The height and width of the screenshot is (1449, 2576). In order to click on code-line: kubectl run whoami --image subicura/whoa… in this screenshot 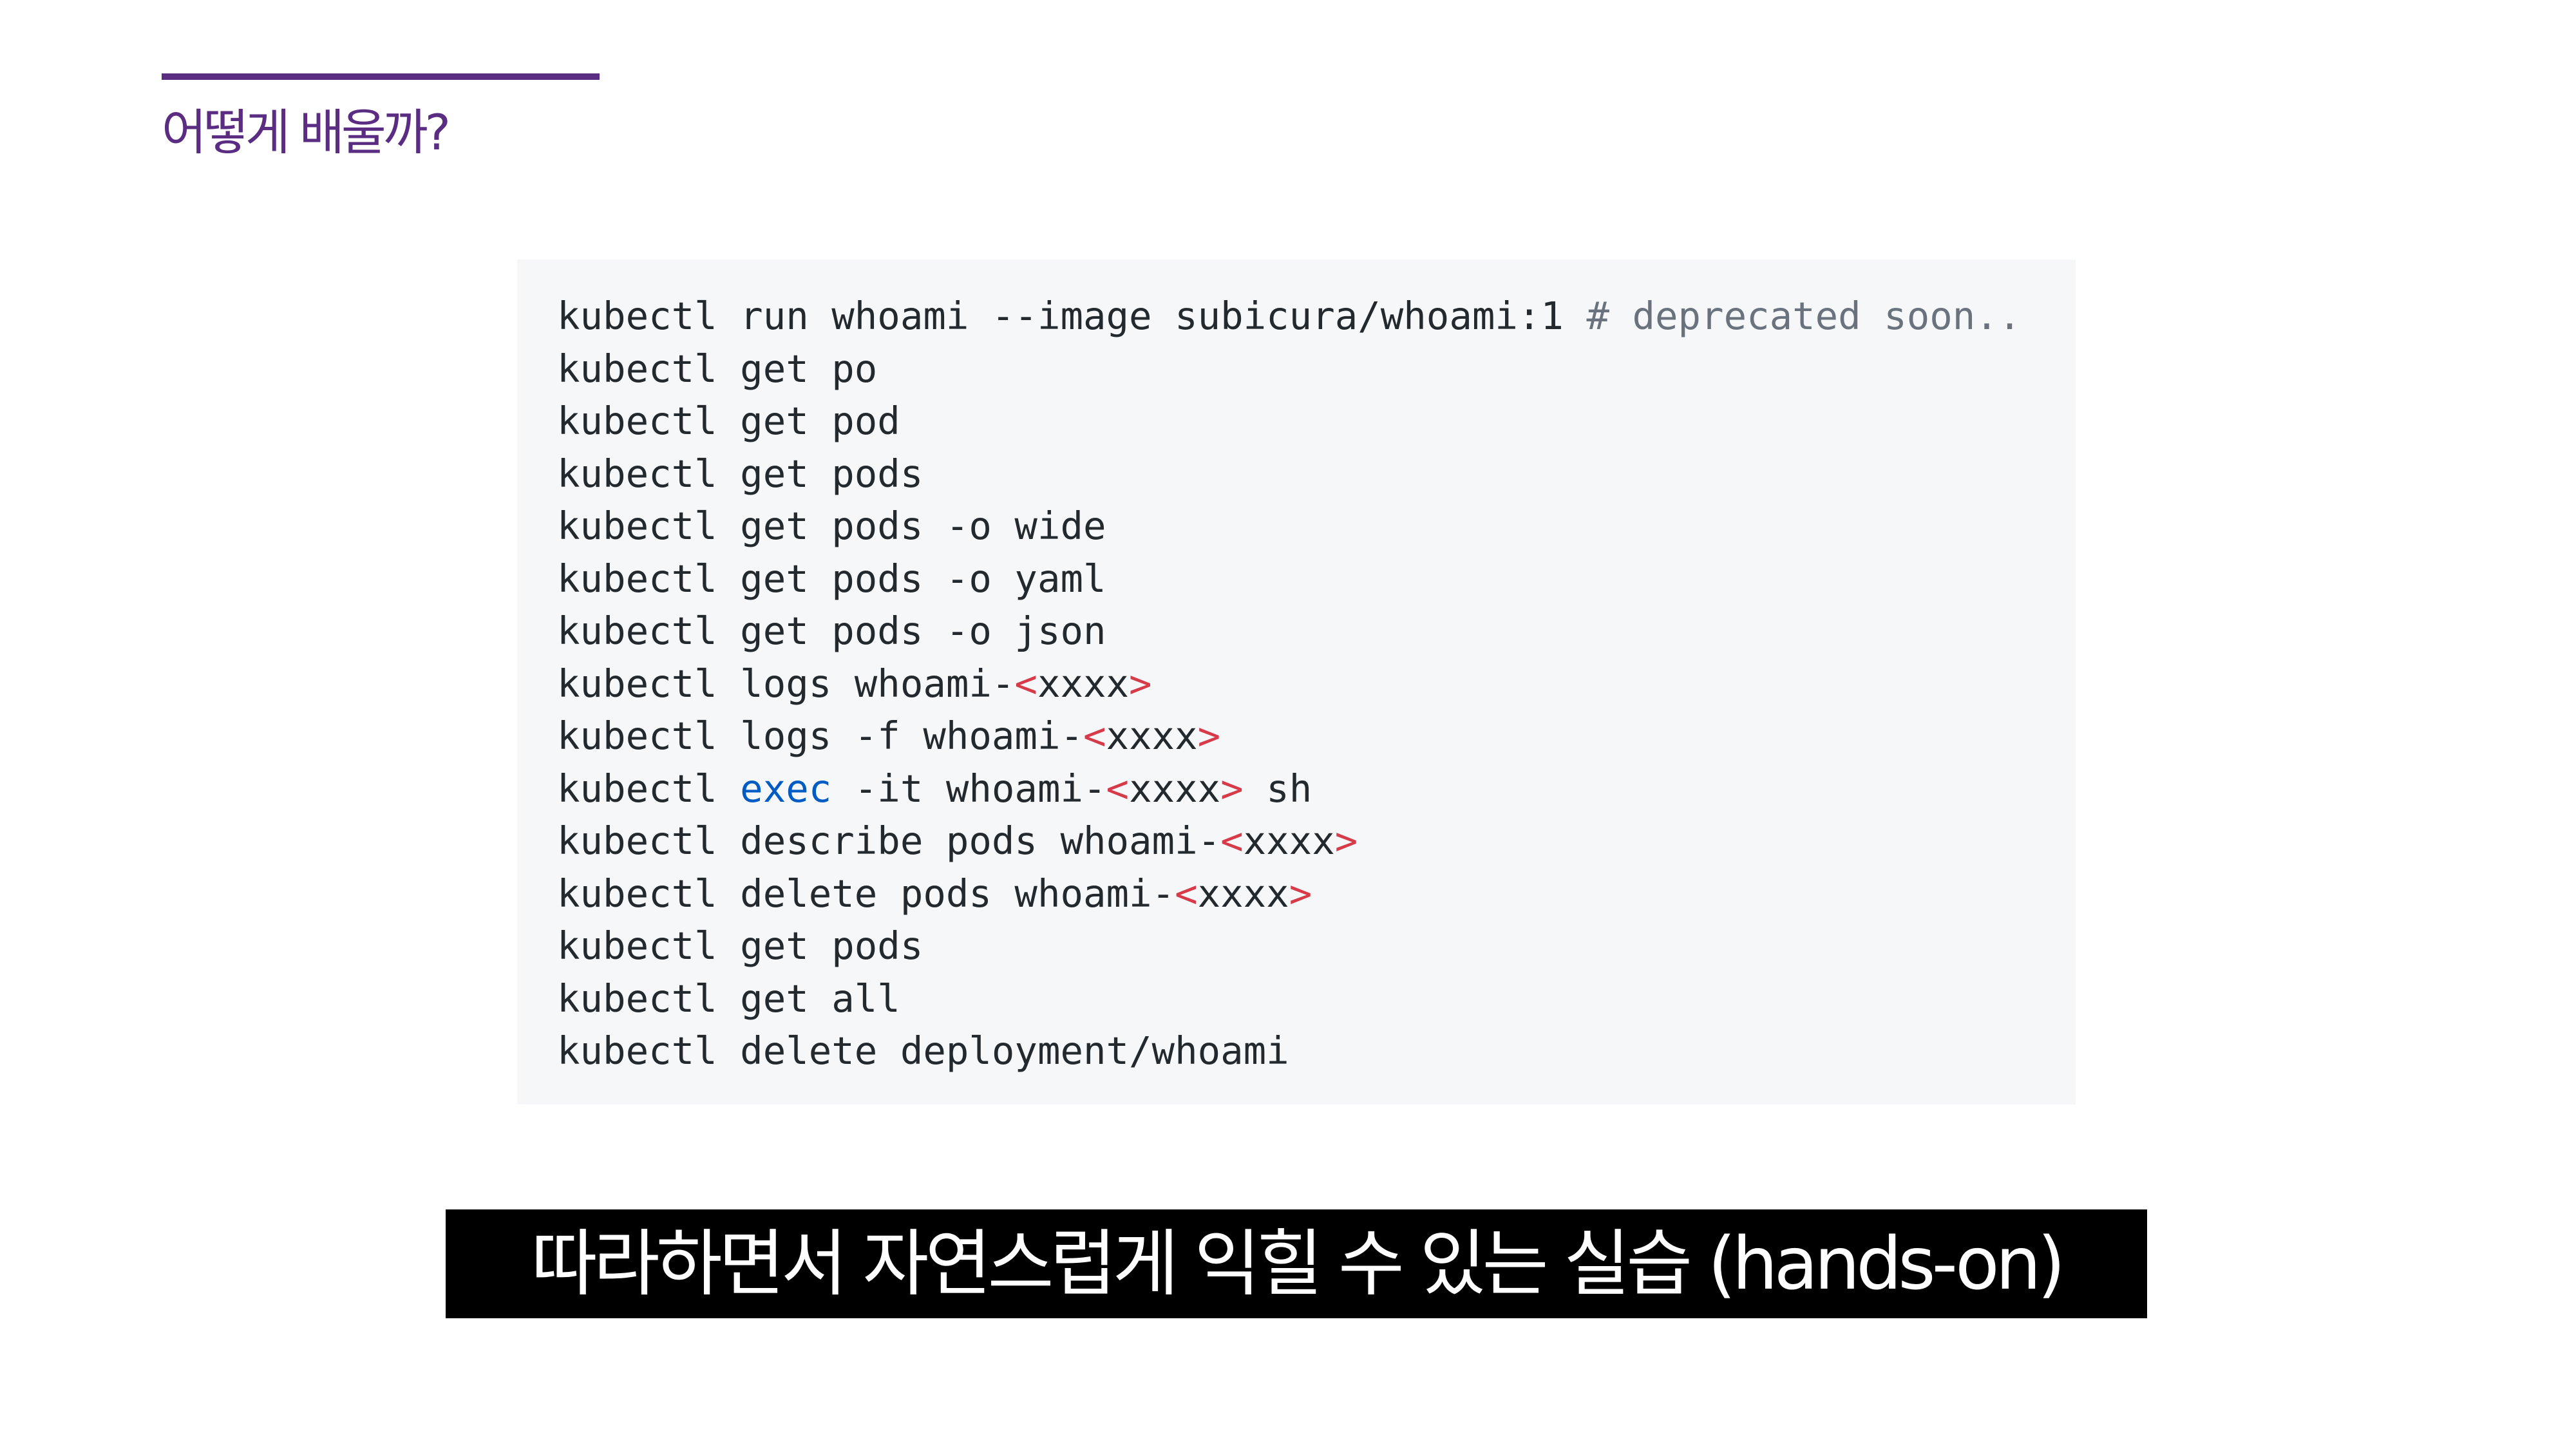, I will do `click(1317, 317)`.